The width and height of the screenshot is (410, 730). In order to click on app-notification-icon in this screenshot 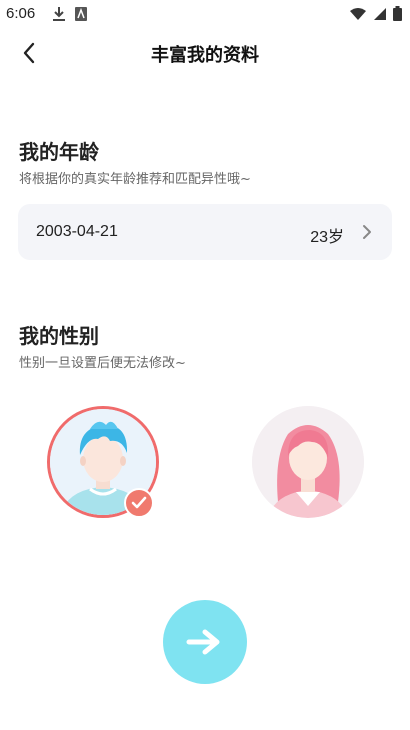, I will do `click(81, 16)`.